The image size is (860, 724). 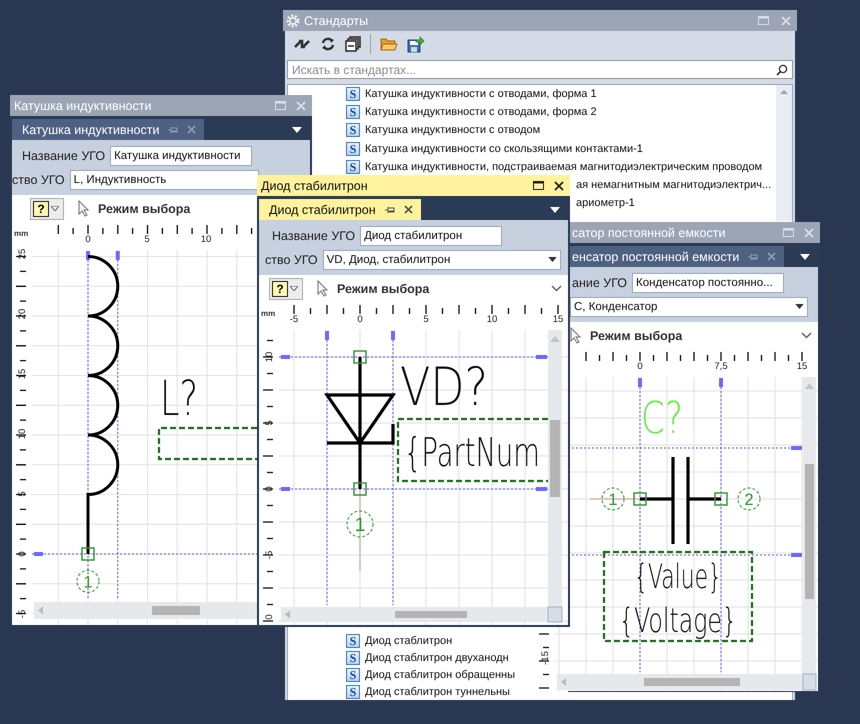 What do you see at coordinates (782, 70) in the screenshot?
I see `search-icon` at bounding box center [782, 70].